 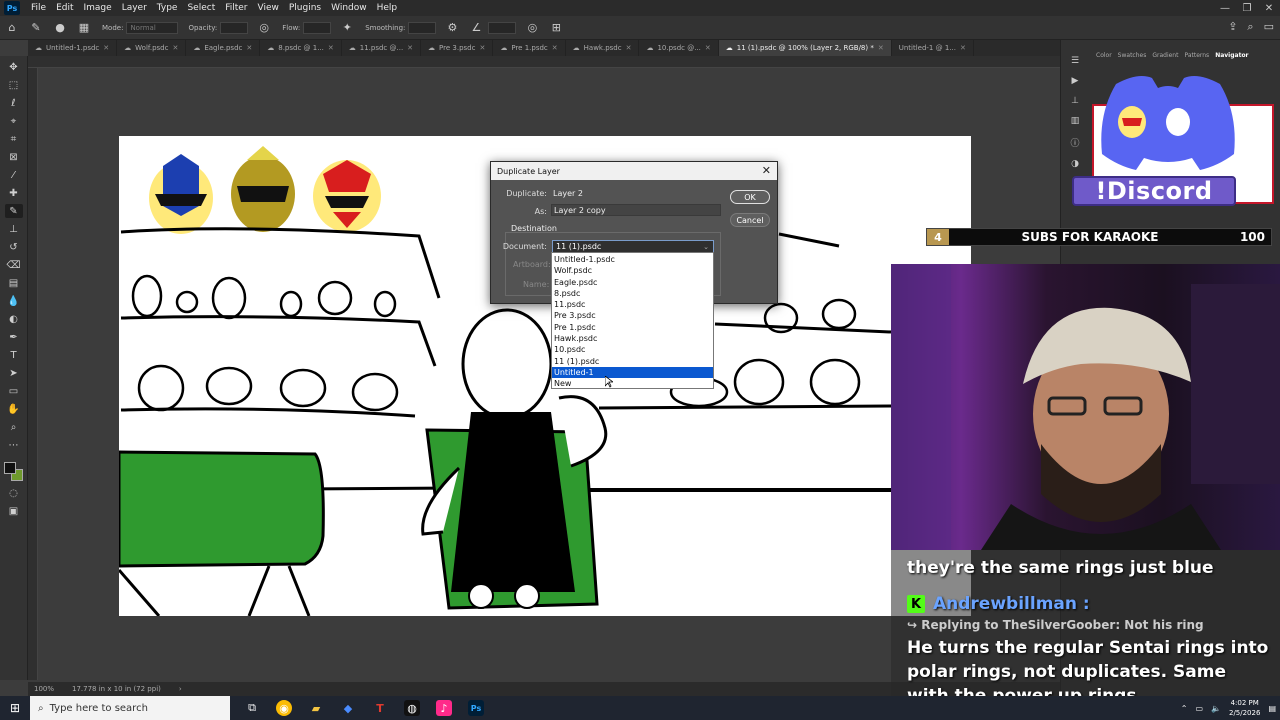 I want to click on more-tools-icon: ⋯, so click(x=14, y=445).